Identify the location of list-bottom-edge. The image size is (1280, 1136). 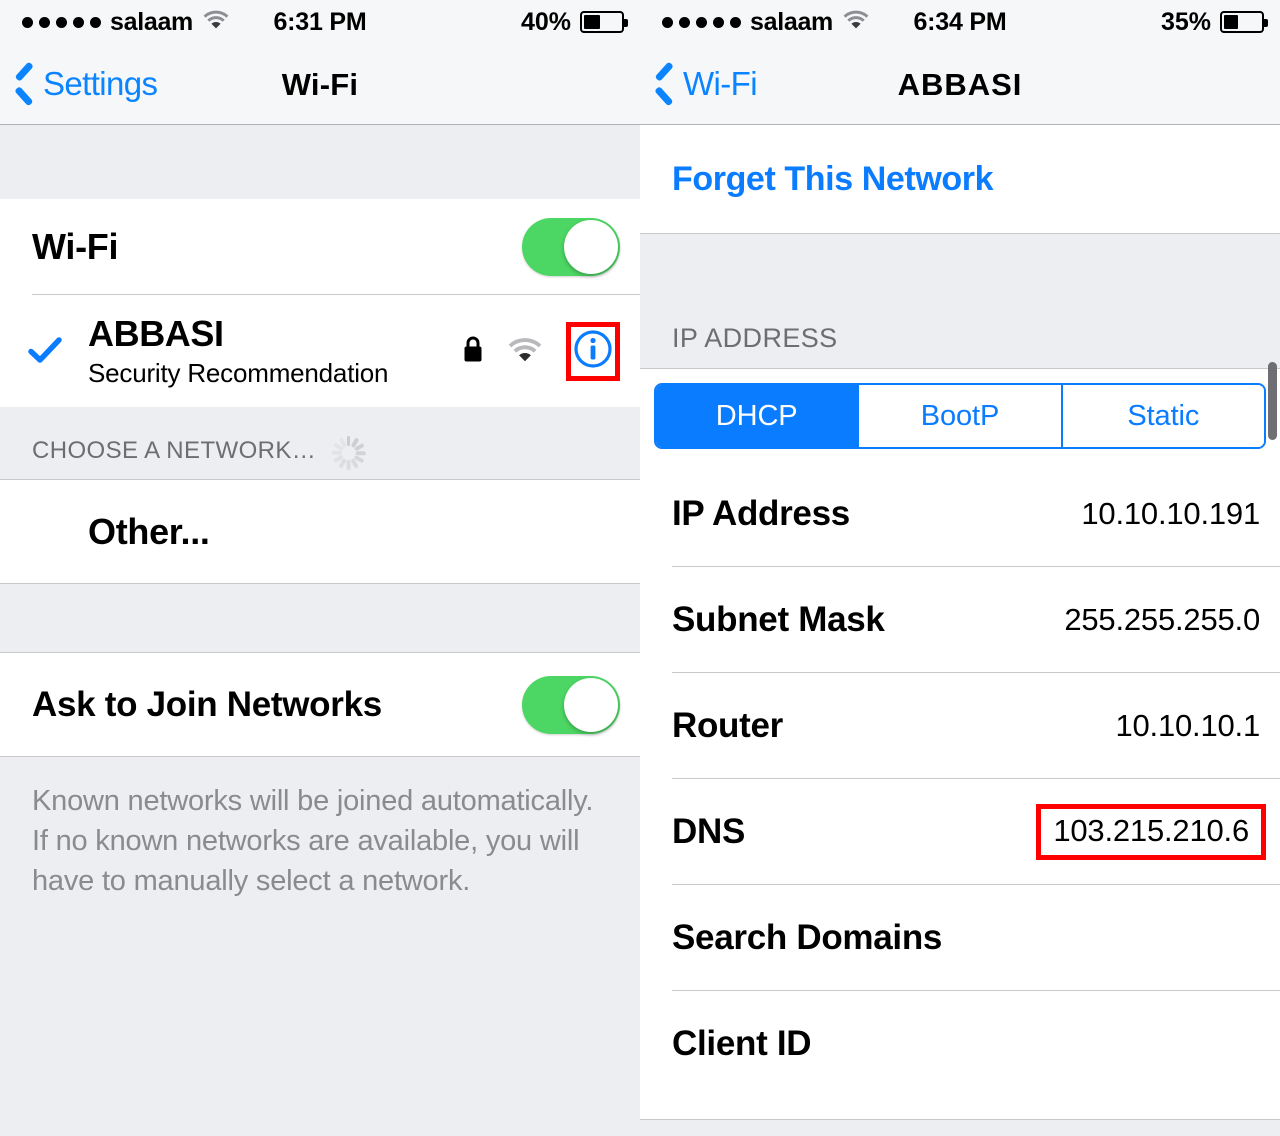
(960, 1108).